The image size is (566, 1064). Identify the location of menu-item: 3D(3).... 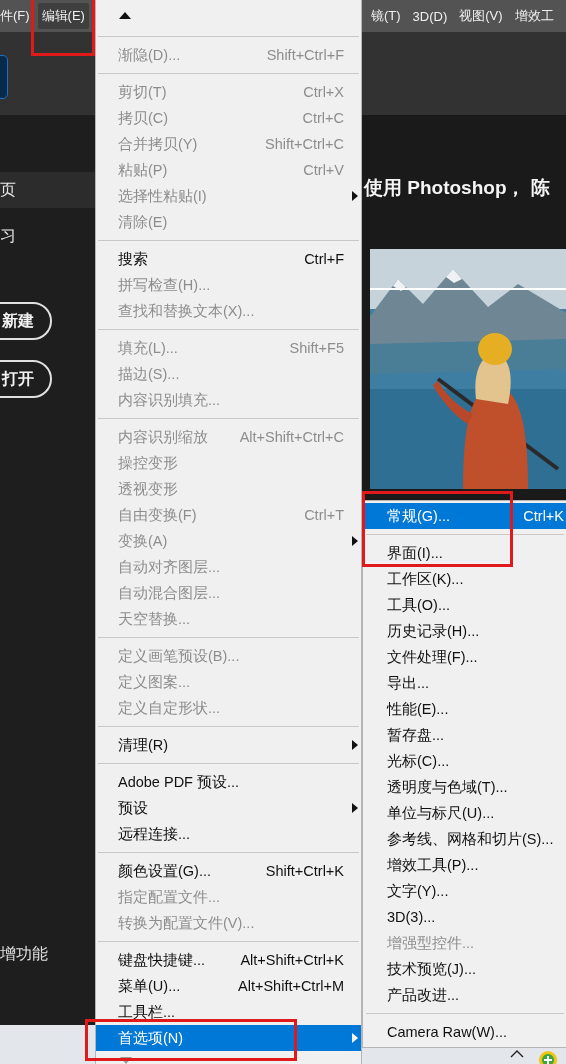
(465, 917).